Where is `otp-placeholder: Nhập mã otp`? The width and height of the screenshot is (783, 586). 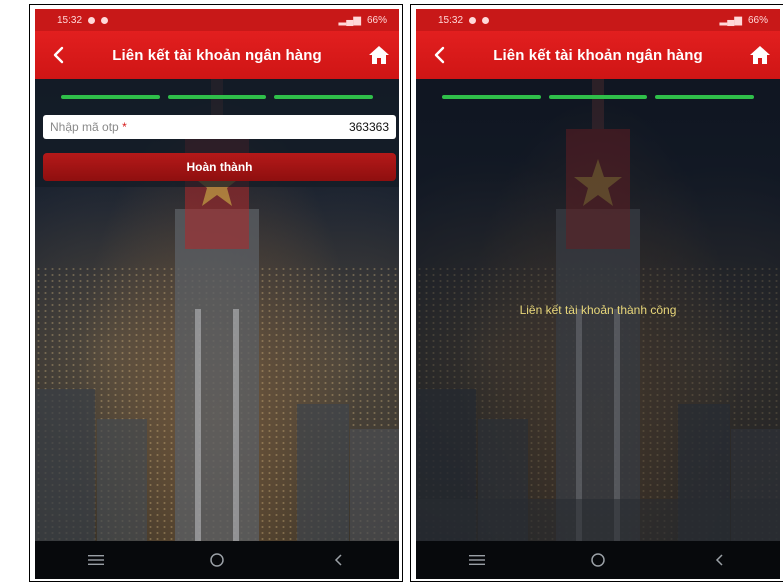
otp-placeholder: Nhập mã otp is located at coordinates (84, 127).